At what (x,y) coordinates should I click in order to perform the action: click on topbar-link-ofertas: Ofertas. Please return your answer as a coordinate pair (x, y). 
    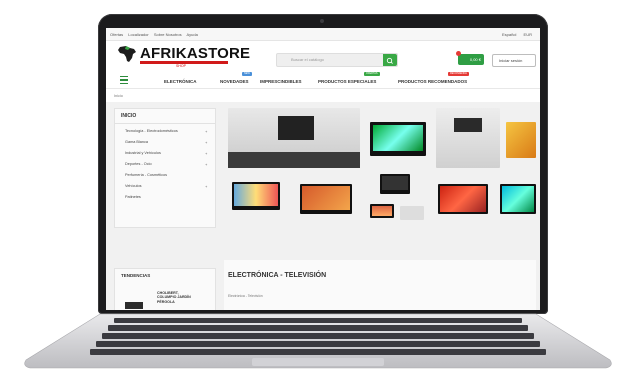
    Looking at the image, I should click on (116, 34).